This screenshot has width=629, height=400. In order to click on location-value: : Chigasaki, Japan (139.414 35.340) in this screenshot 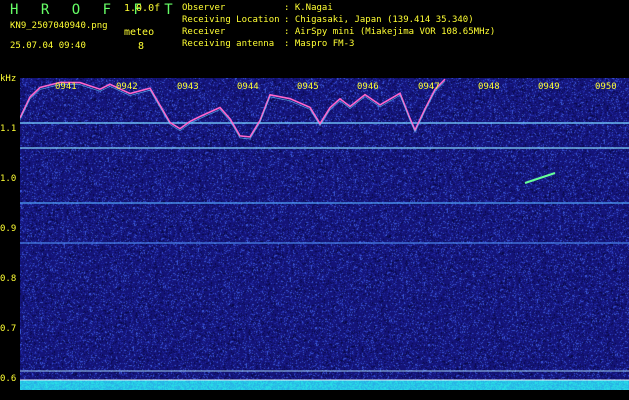, I will do `click(379, 20)`.